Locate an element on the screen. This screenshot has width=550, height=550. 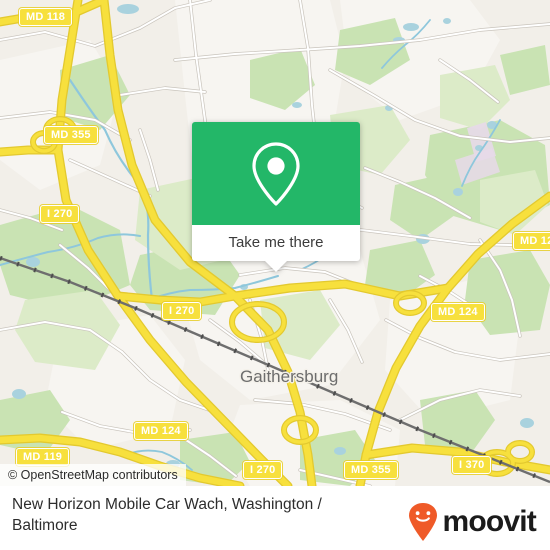
location-popup-card: Take me there is located at coordinates (276, 197).